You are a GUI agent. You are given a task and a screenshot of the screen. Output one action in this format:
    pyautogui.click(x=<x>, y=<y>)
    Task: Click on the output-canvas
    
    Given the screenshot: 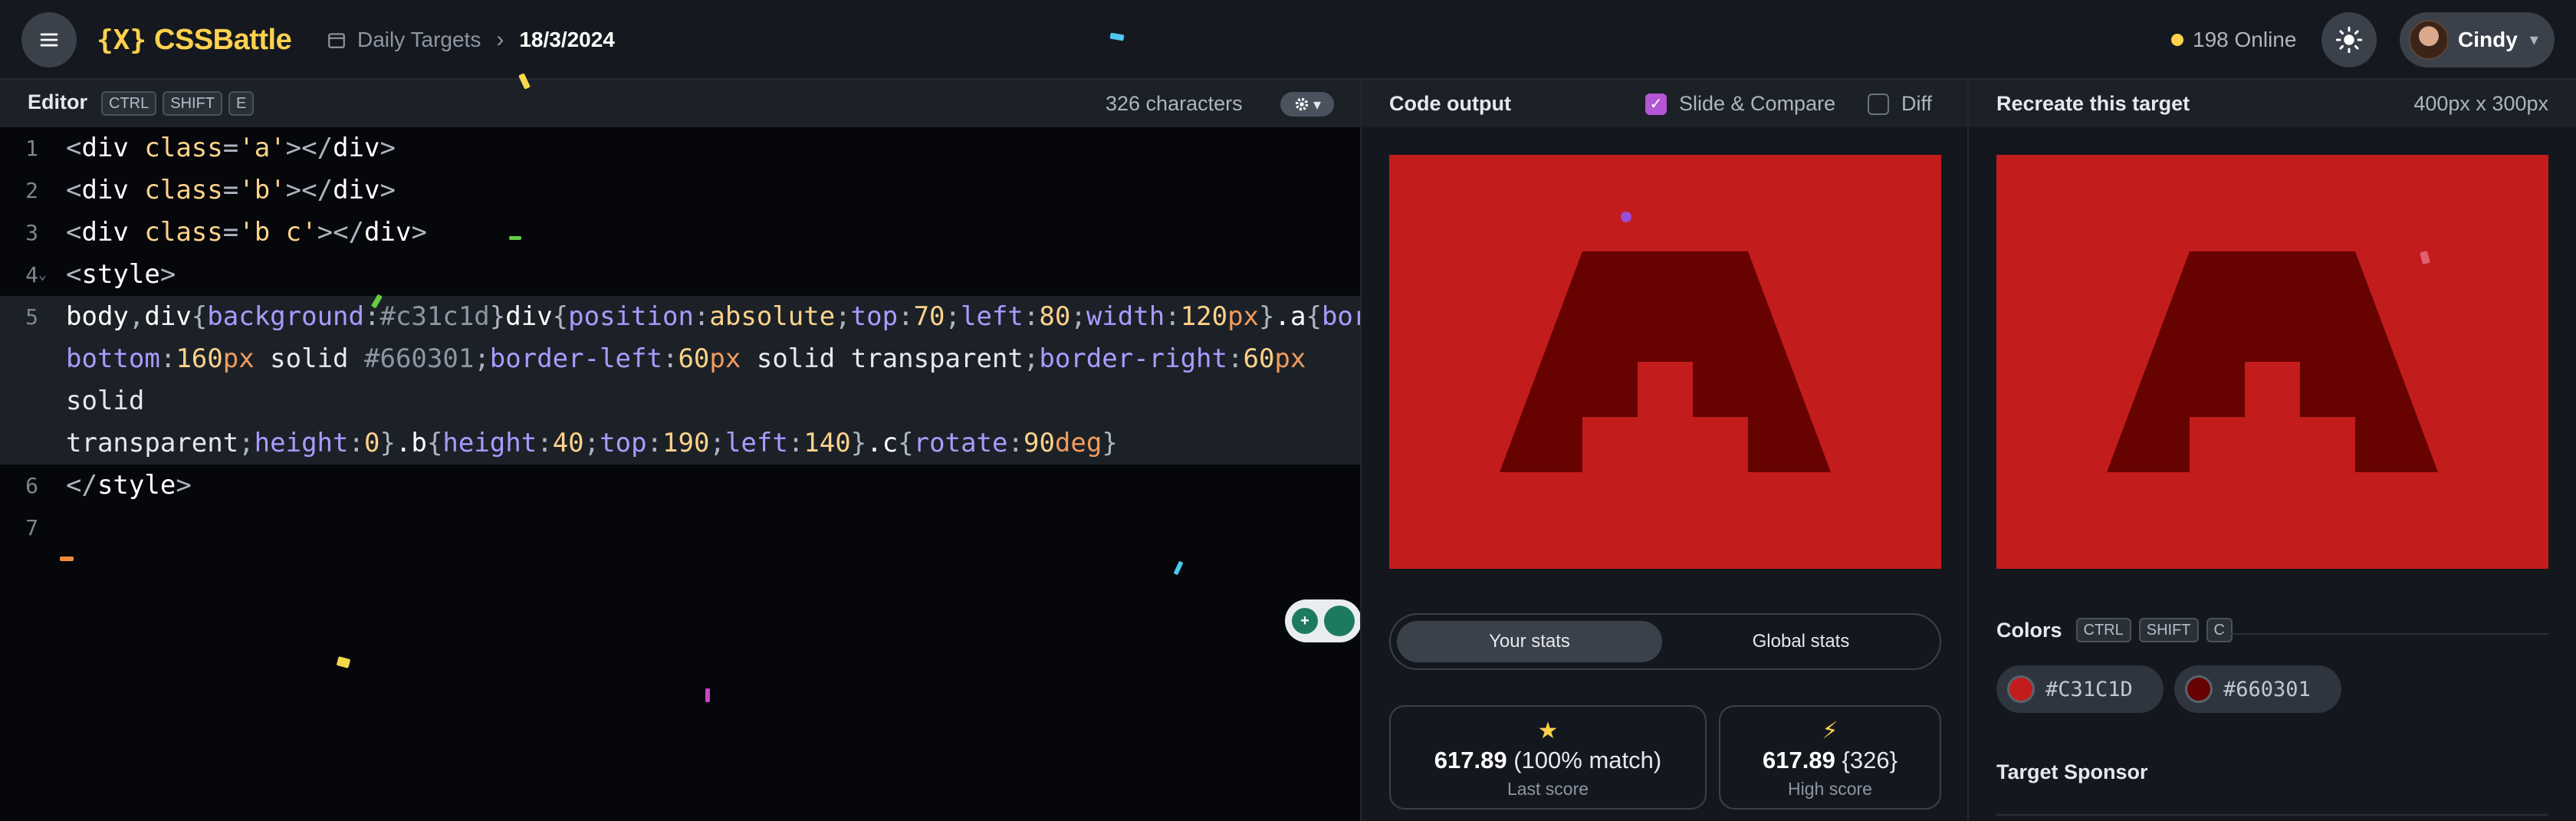 What is the action you would take?
    pyautogui.click(x=1665, y=362)
    